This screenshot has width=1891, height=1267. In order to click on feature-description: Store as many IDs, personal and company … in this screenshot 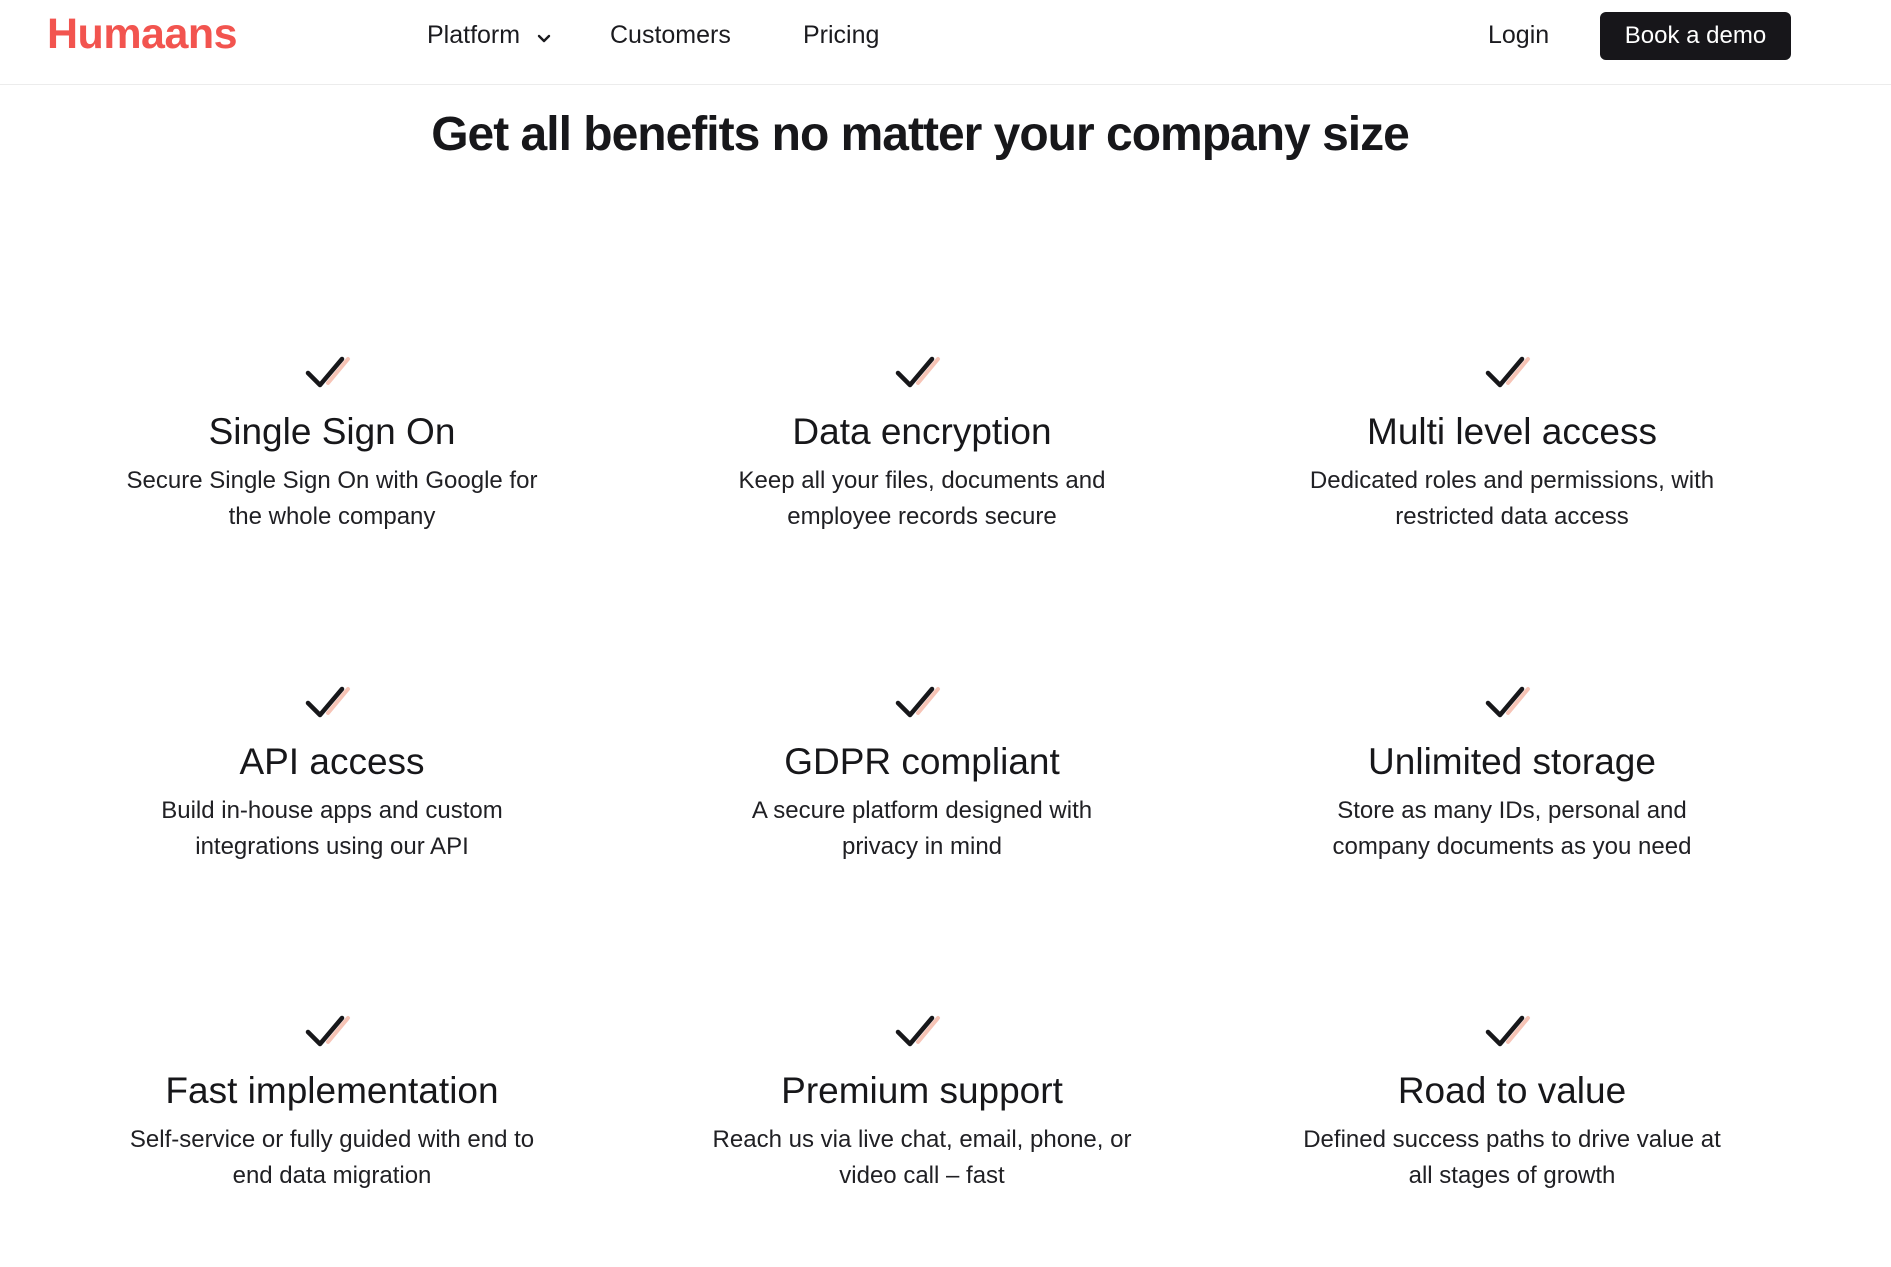, I will do `click(1512, 828)`.